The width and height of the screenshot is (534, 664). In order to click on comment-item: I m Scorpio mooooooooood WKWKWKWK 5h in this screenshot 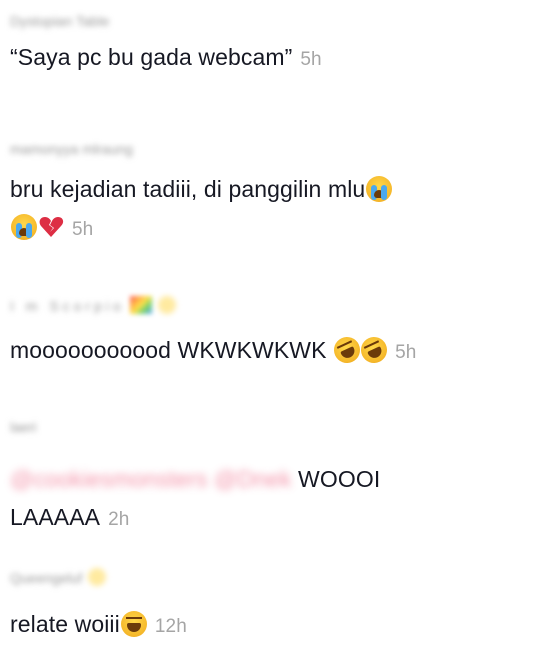, I will do `click(267, 332)`.